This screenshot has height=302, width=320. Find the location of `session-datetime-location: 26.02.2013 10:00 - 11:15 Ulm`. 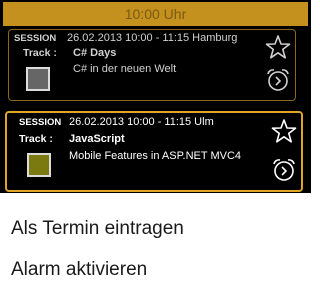

session-datetime-location: 26.02.2013 10:00 - 11:15 Ulm is located at coordinates (141, 122).